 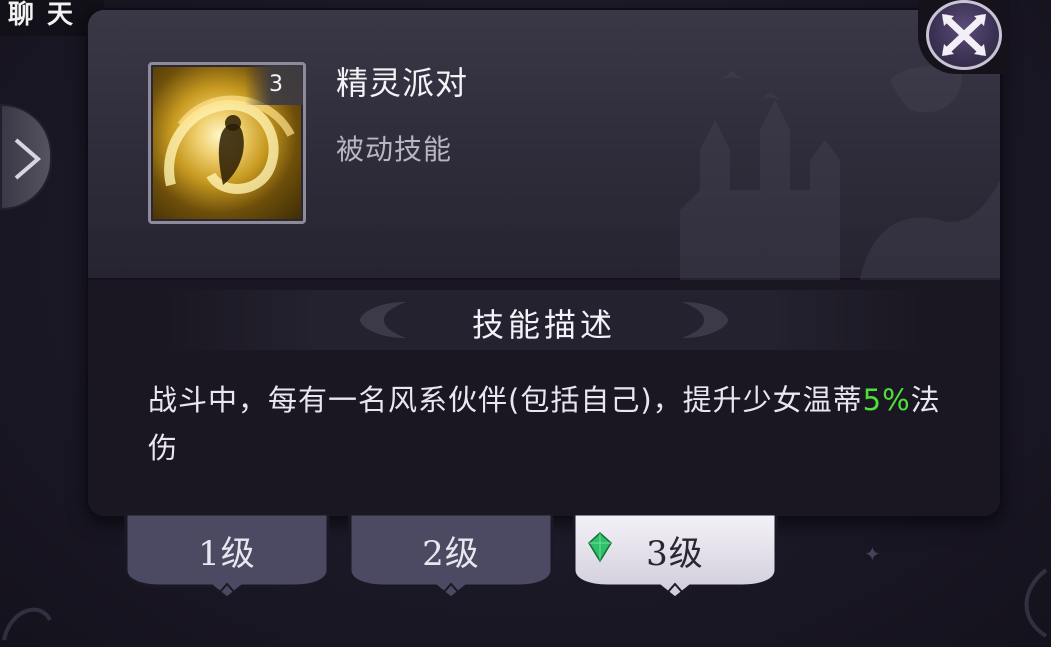 I want to click on skill-icon: 3, so click(x=227, y=143).